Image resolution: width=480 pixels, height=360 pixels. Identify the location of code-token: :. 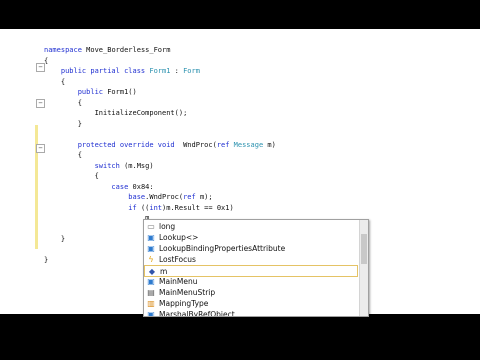
(177, 71).